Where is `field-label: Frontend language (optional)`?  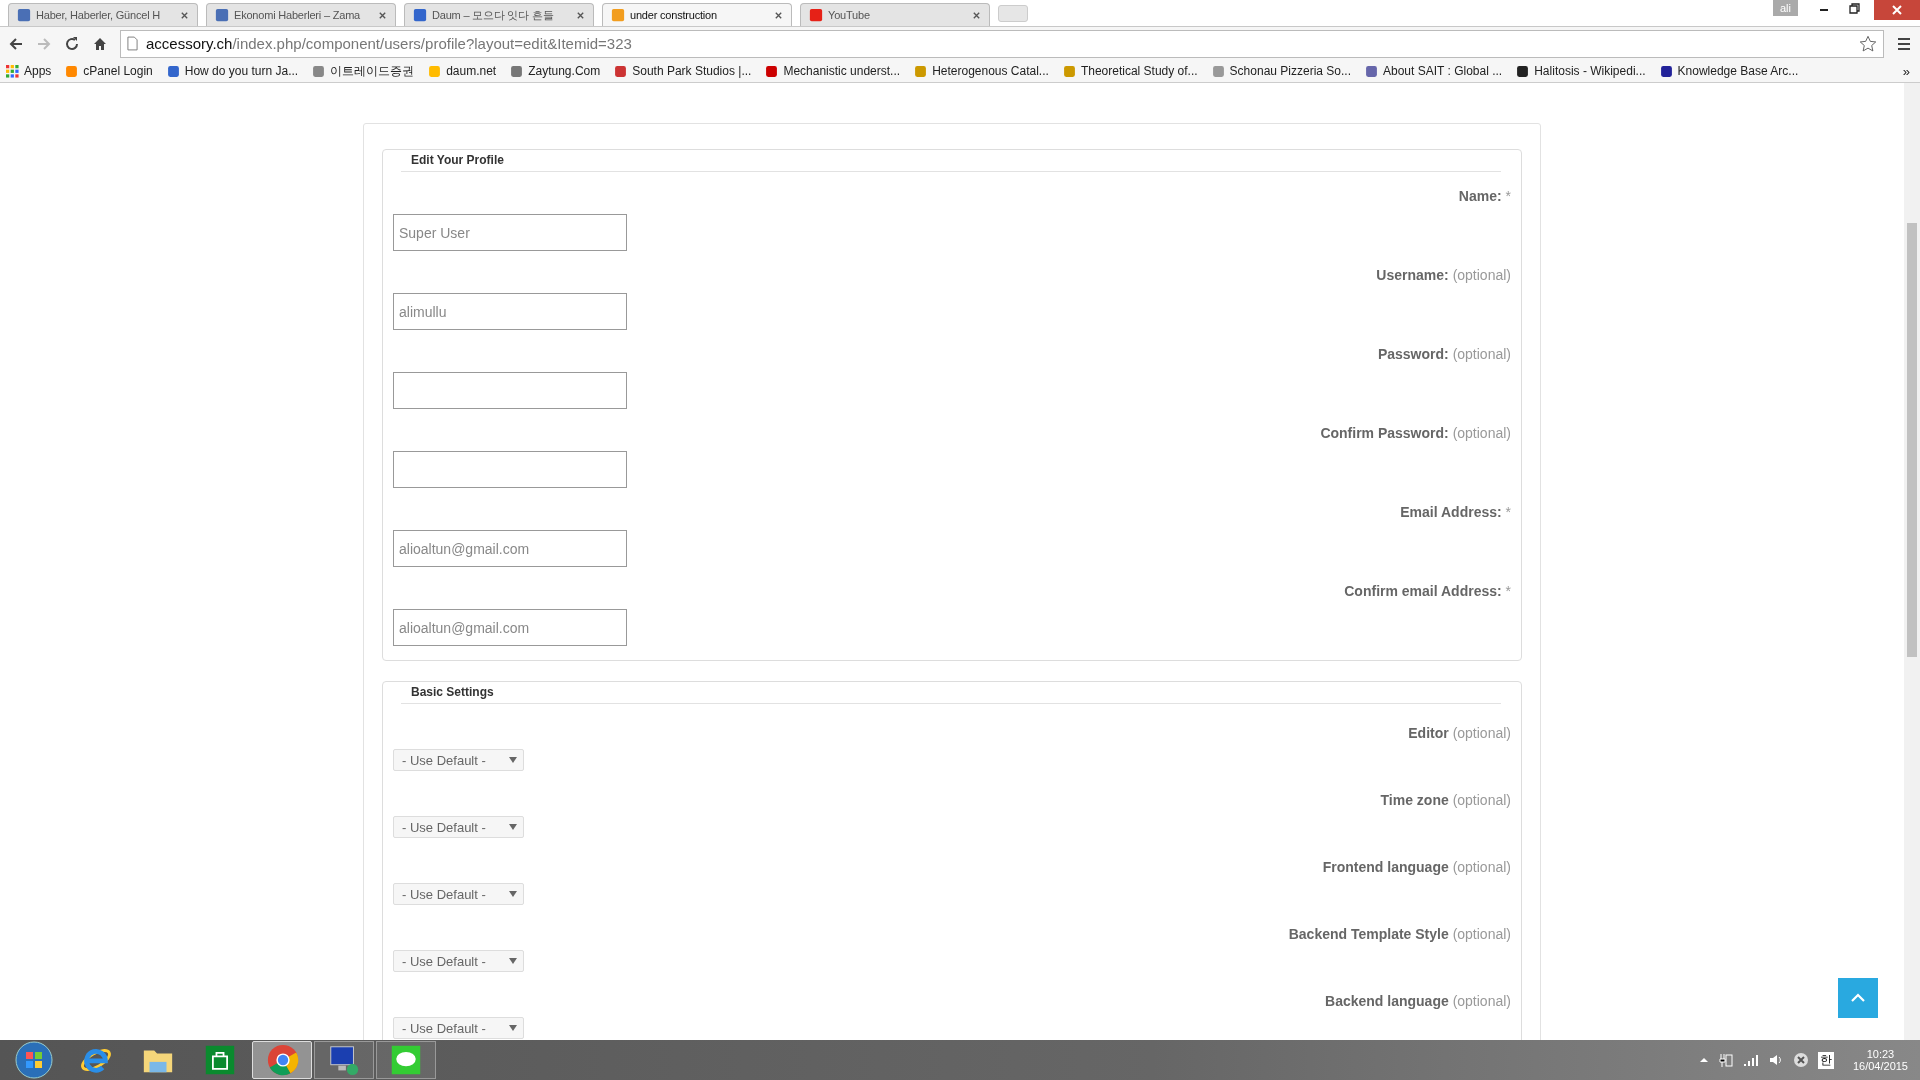
field-label: Frontend language (optional) is located at coordinates (1416, 867).